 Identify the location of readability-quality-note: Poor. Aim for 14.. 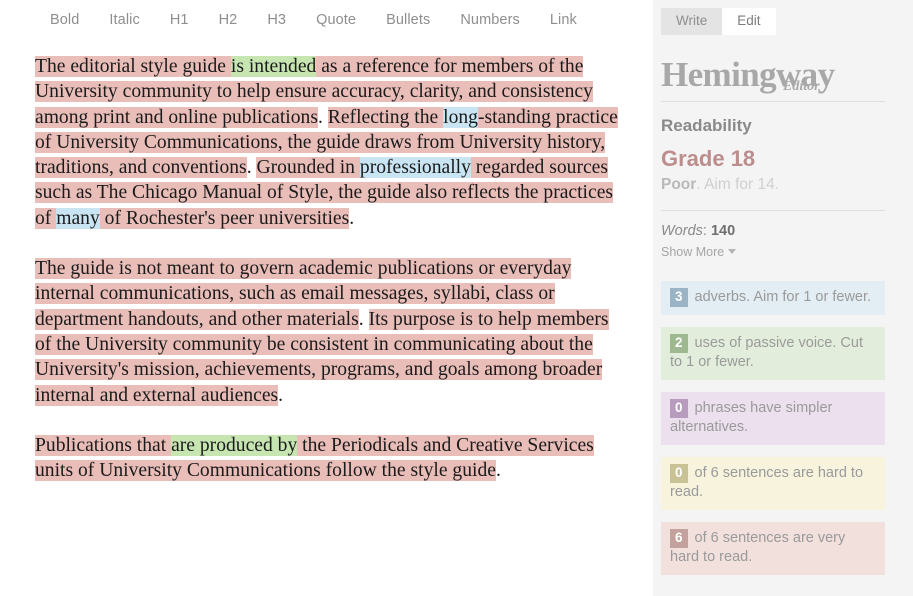
(773, 184).